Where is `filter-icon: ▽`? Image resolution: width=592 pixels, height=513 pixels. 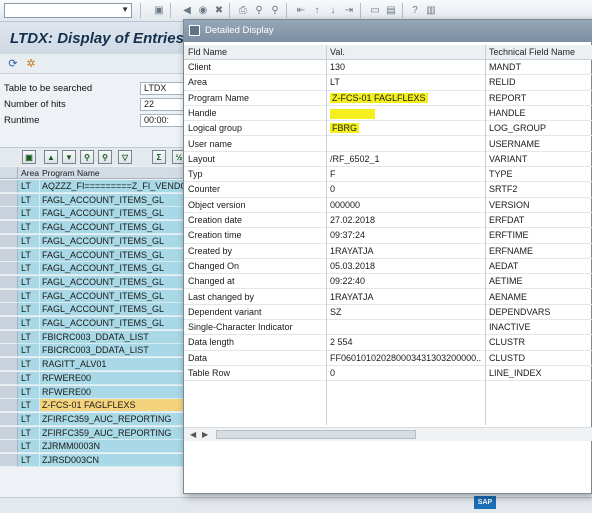 filter-icon: ▽ is located at coordinates (125, 157).